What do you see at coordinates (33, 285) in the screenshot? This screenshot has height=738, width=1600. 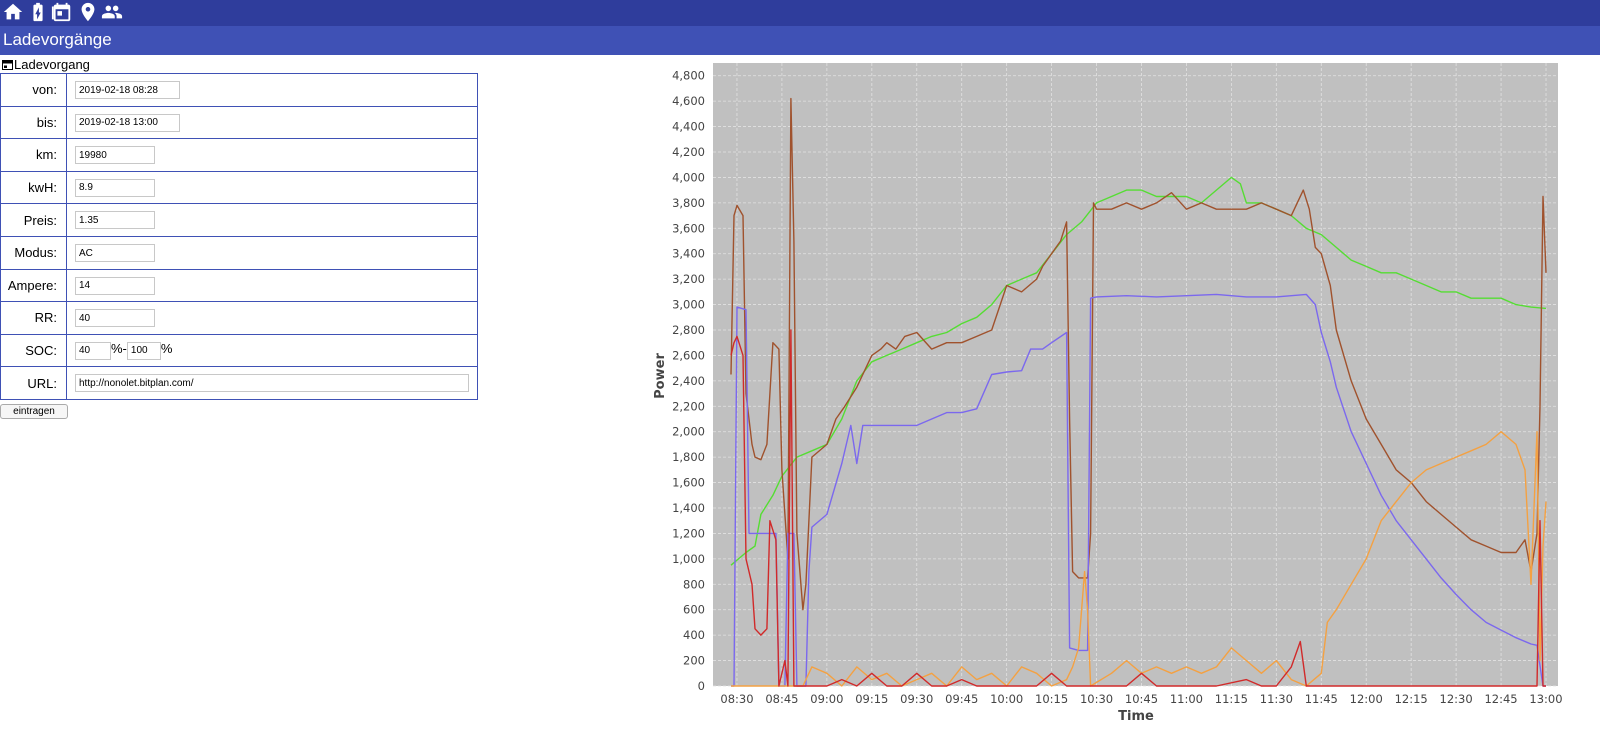 I see `ampere-label: Ampere:` at bounding box center [33, 285].